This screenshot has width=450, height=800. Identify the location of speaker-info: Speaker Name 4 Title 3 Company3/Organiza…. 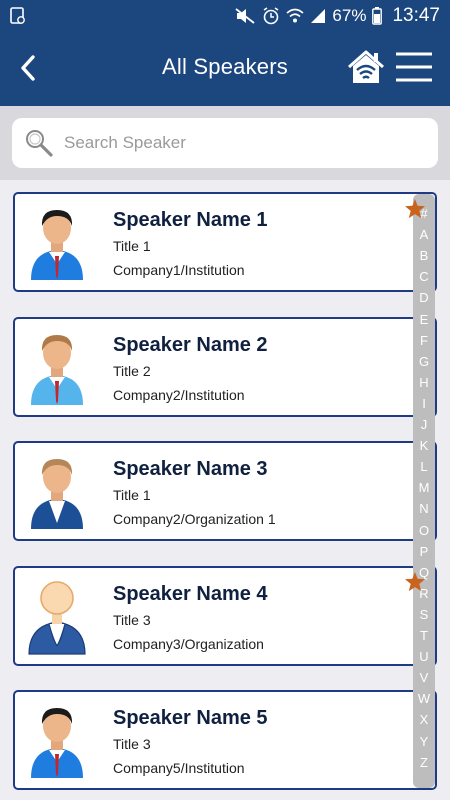
(190, 617).